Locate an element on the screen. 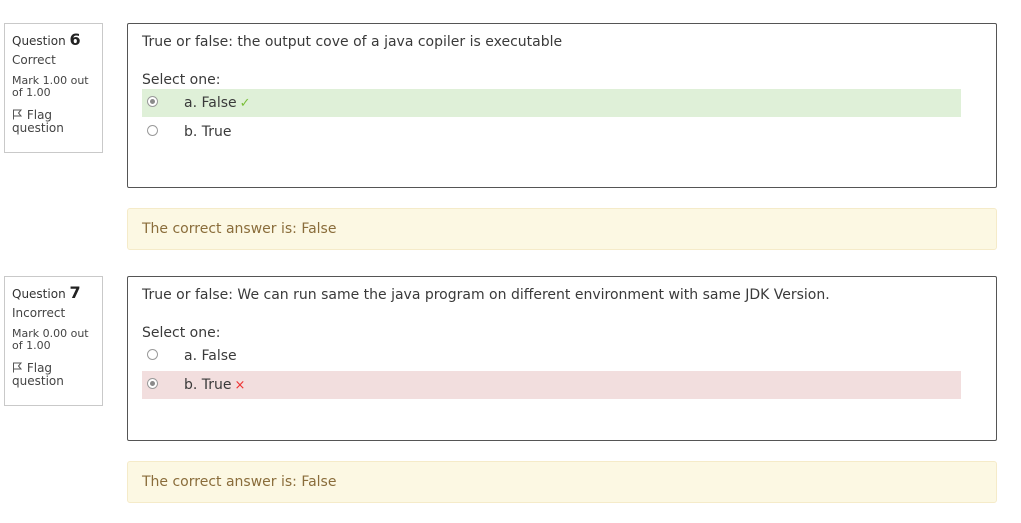  question-grade: Mark 0.00 out of 1.00 is located at coordinates (50, 339).